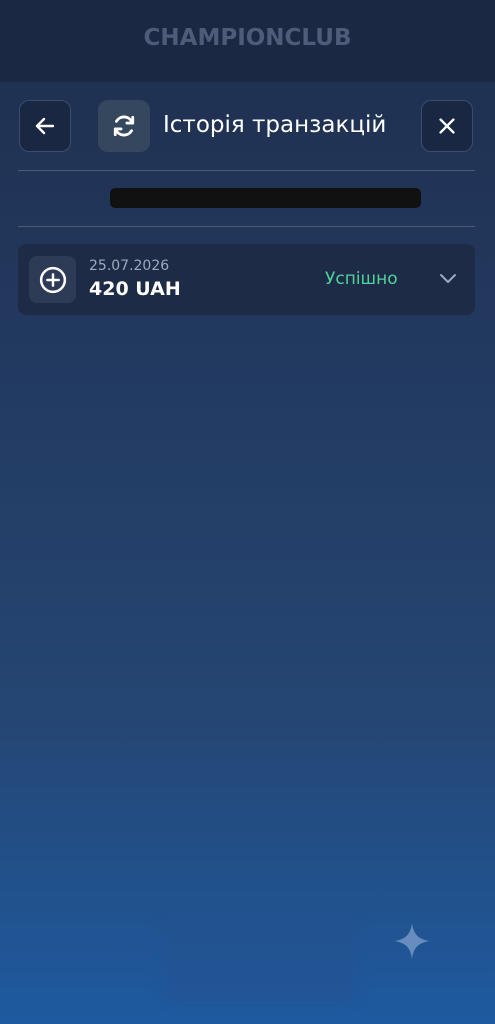  I want to click on chevron-down-icon, so click(448, 279).